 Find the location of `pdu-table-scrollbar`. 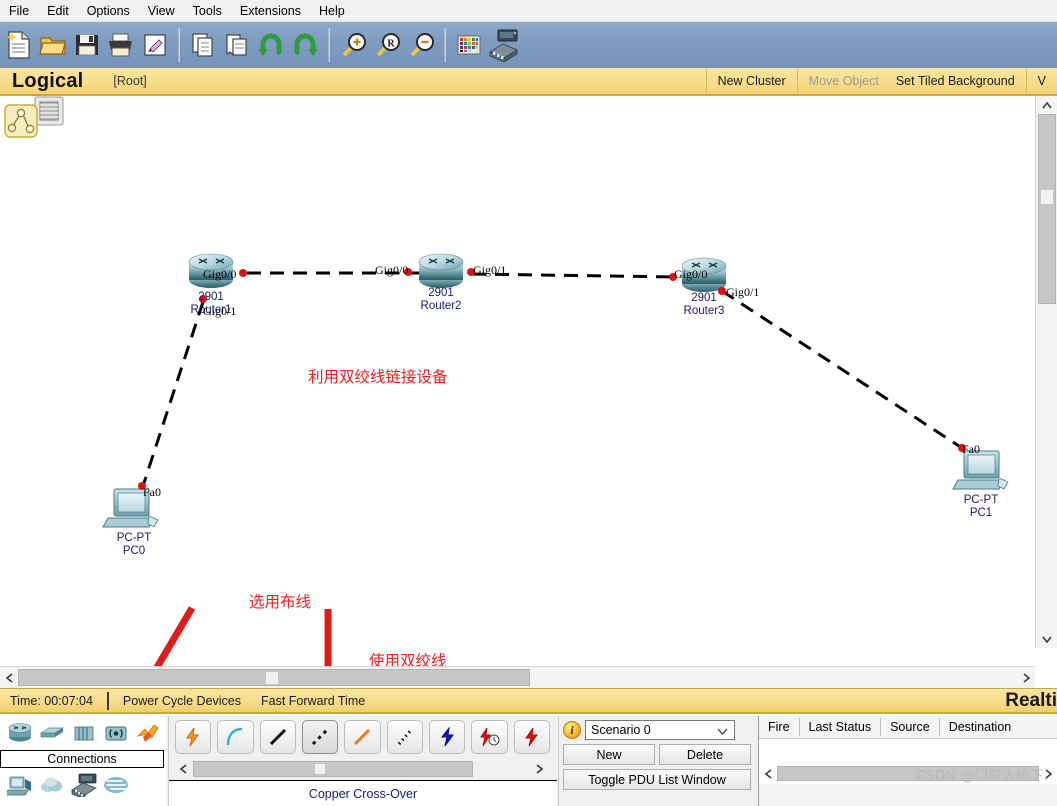

pdu-table-scrollbar is located at coordinates (908, 773).